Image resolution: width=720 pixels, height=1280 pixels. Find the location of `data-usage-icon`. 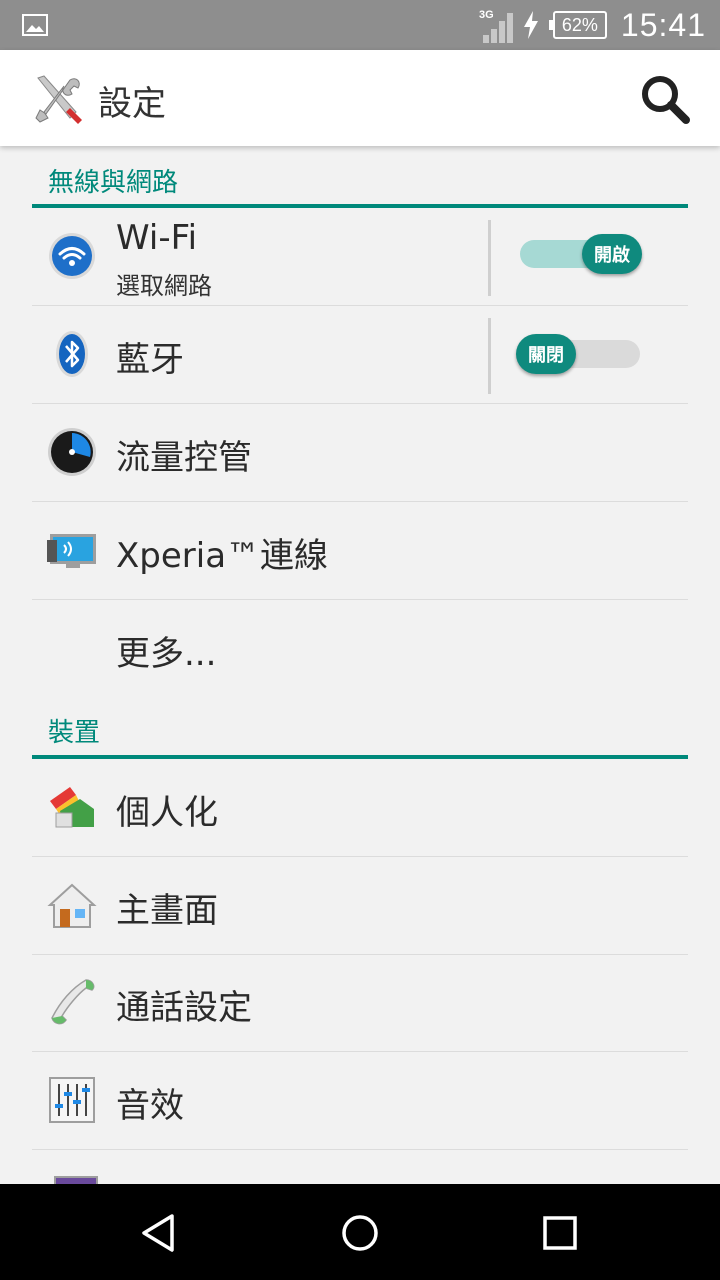

data-usage-icon is located at coordinates (72, 452).